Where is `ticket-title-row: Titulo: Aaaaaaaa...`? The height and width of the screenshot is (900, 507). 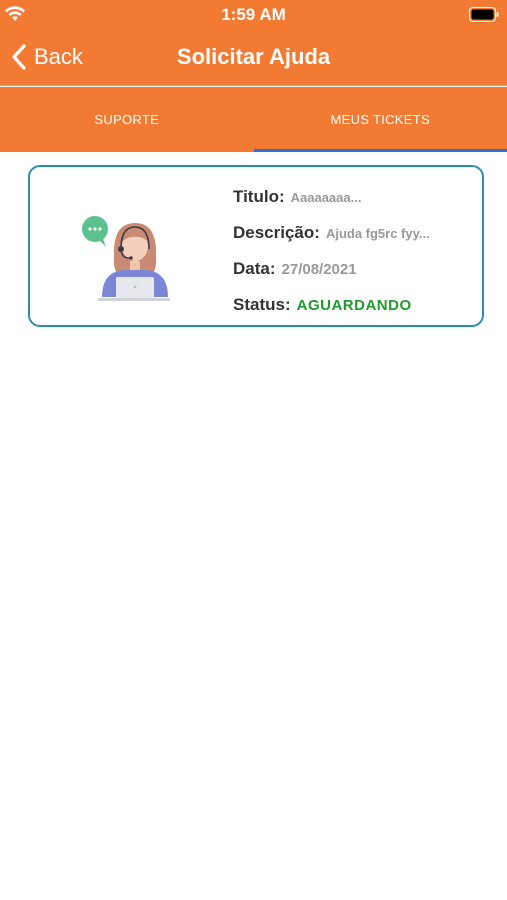 ticket-title-row: Titulo: Aaaaaaaa... is located at coordinates (352, 197).